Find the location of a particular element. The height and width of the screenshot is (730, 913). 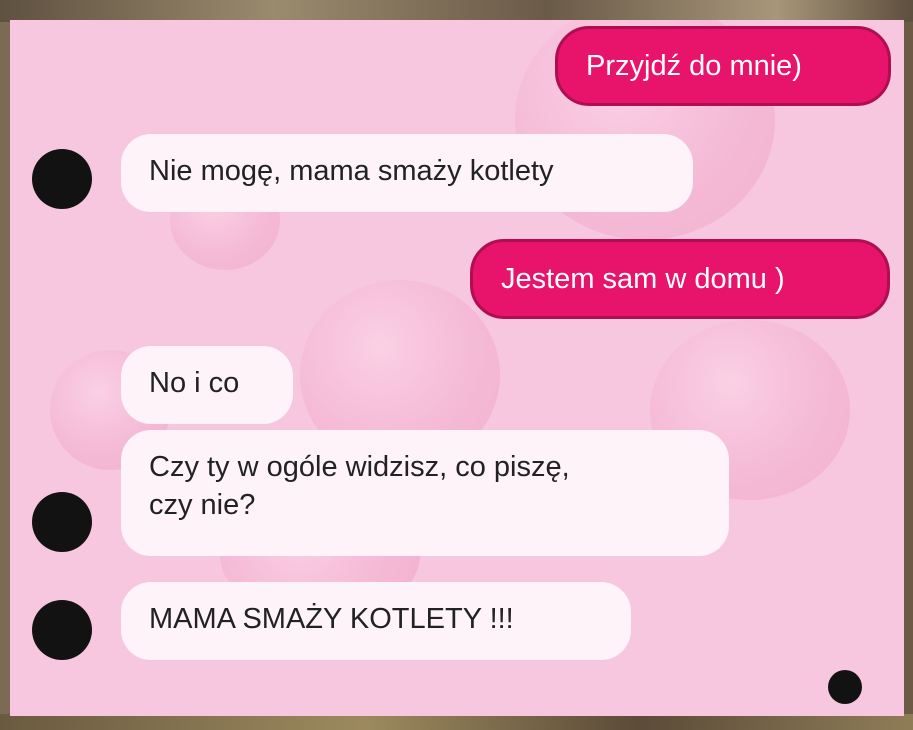

incoming-message-bubble: Nie mogę, mama smaży kotlety is located at coordinates (407, 173).